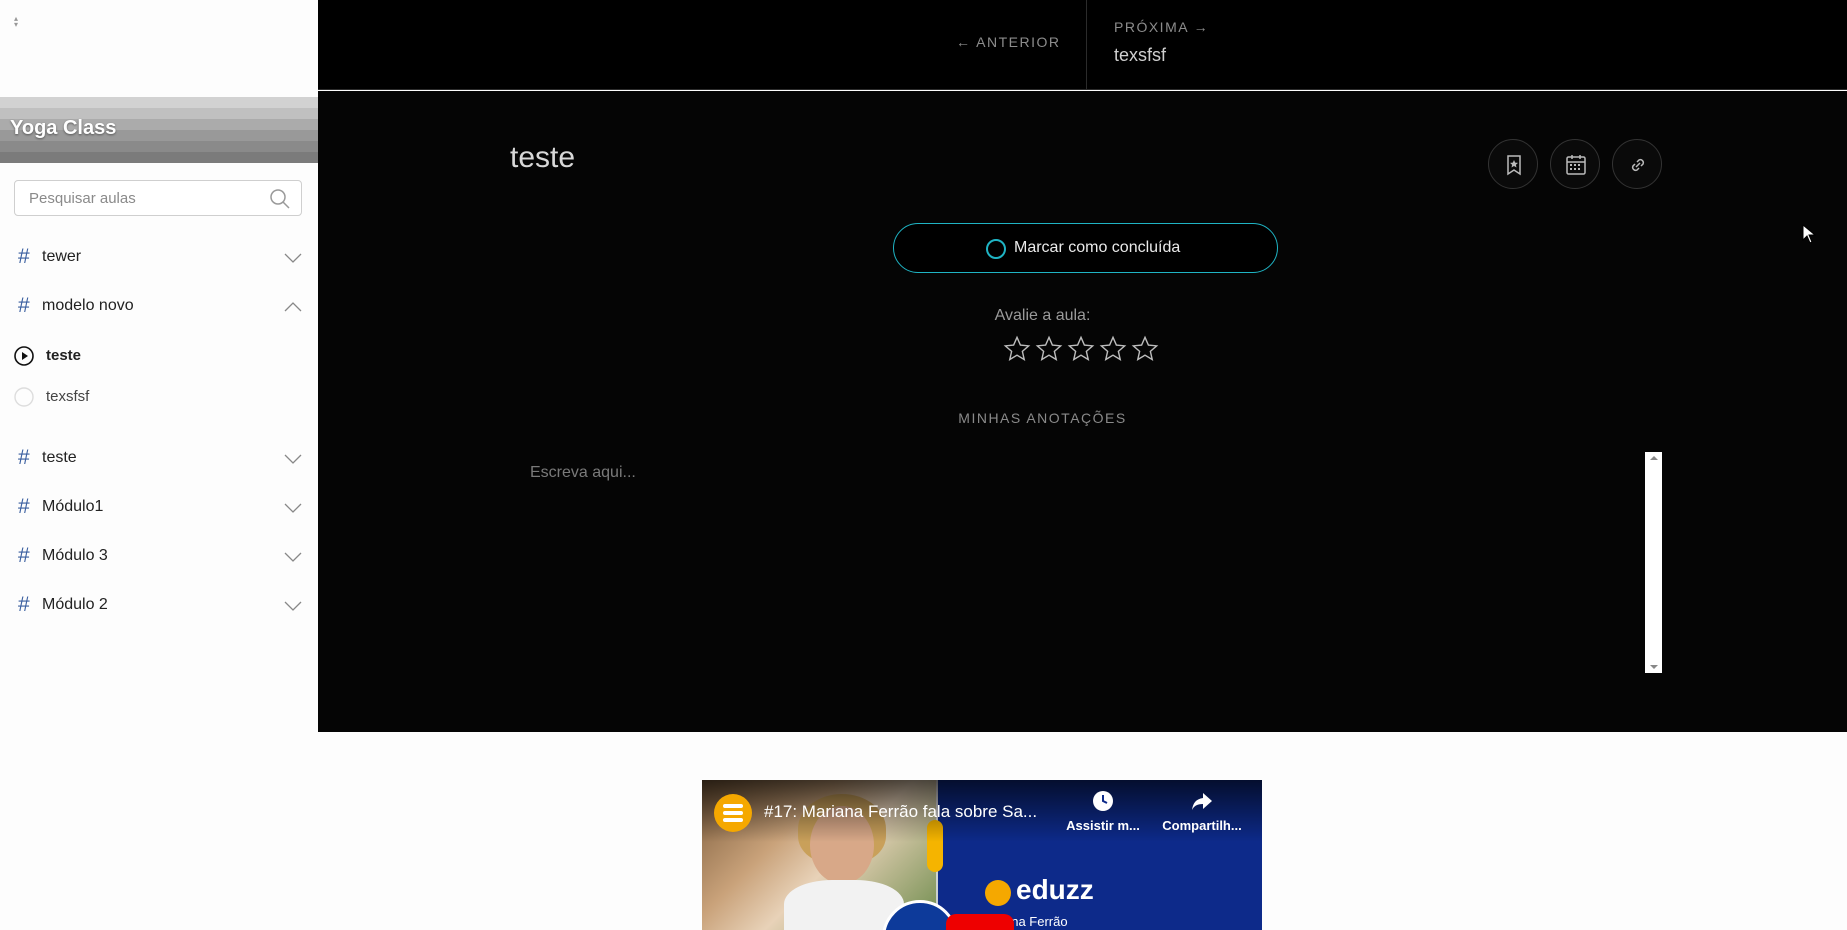 The image size is (1847, 930). I want to click on rating-label: Avalie a aula:, so click(1042, 315).